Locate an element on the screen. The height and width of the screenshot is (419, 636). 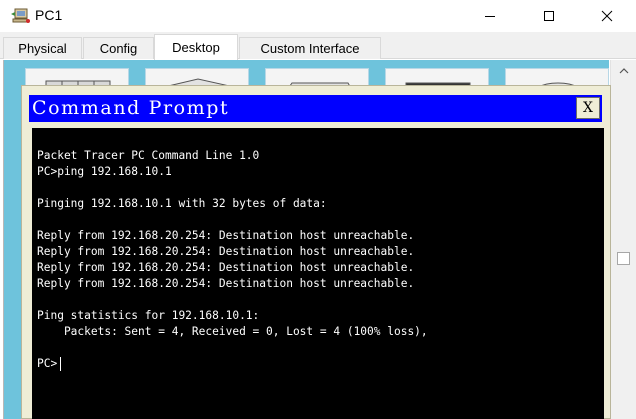
maximize-icon is located at coordinates (549, 16).